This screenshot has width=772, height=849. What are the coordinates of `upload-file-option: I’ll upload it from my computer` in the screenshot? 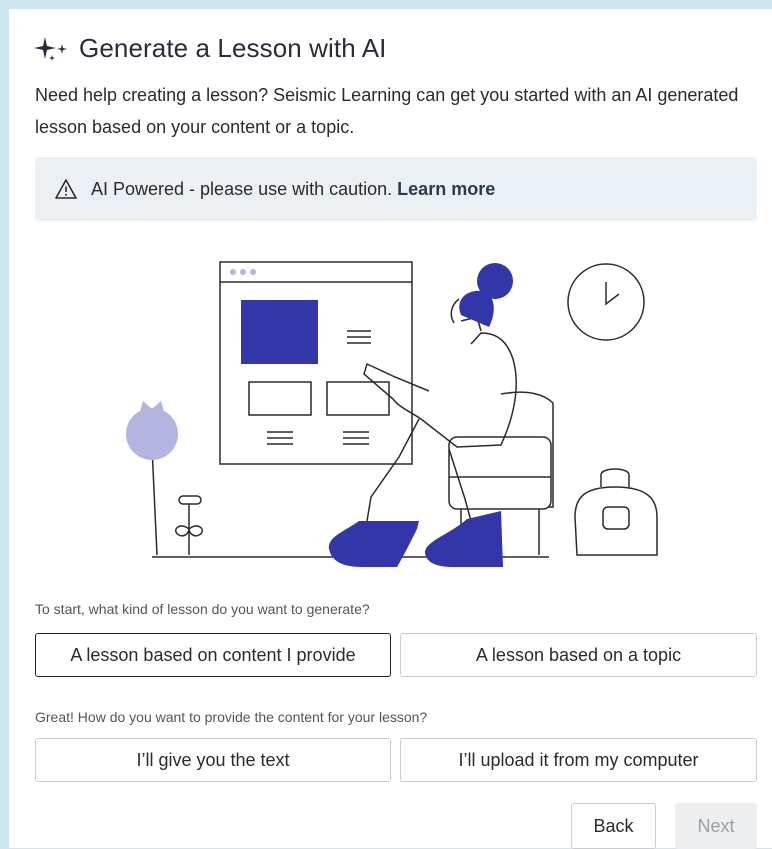 It's located at (578, 760).